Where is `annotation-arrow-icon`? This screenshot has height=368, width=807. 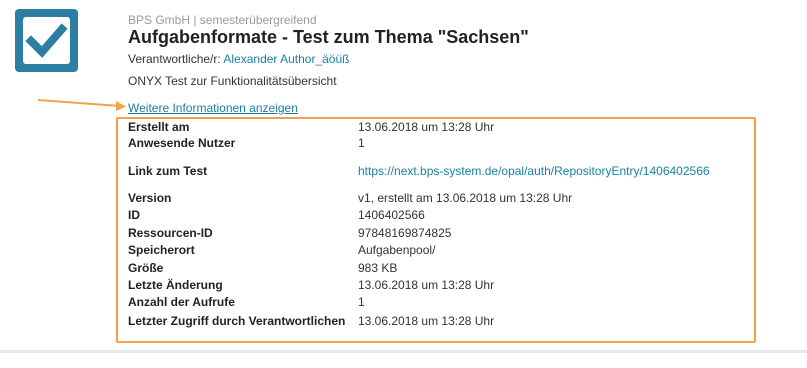
annotation-arrow-icon is located at coordinates (81, 105).